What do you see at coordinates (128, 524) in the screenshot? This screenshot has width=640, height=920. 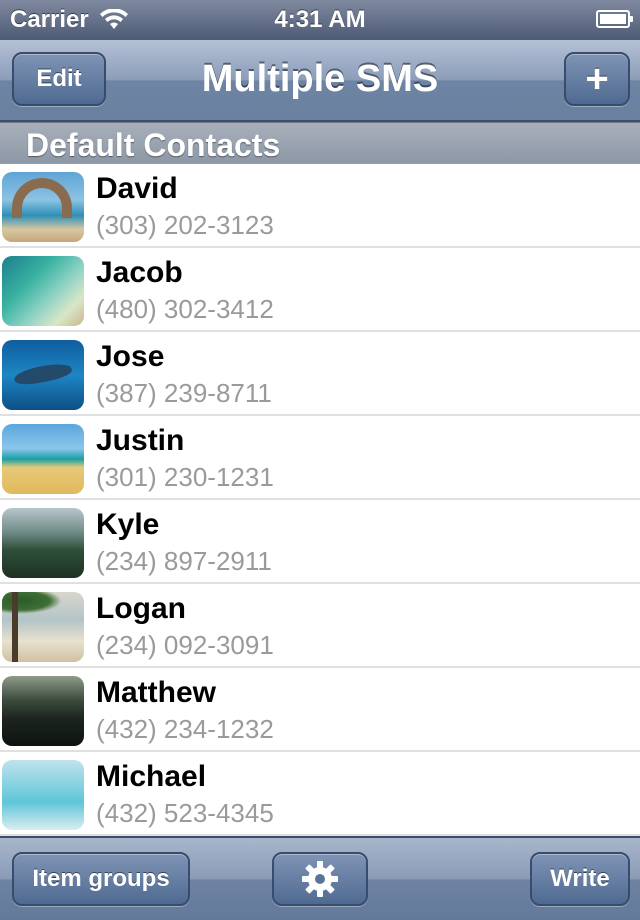 I see `contact-name: Kyle` at bounding box center [128, 524].